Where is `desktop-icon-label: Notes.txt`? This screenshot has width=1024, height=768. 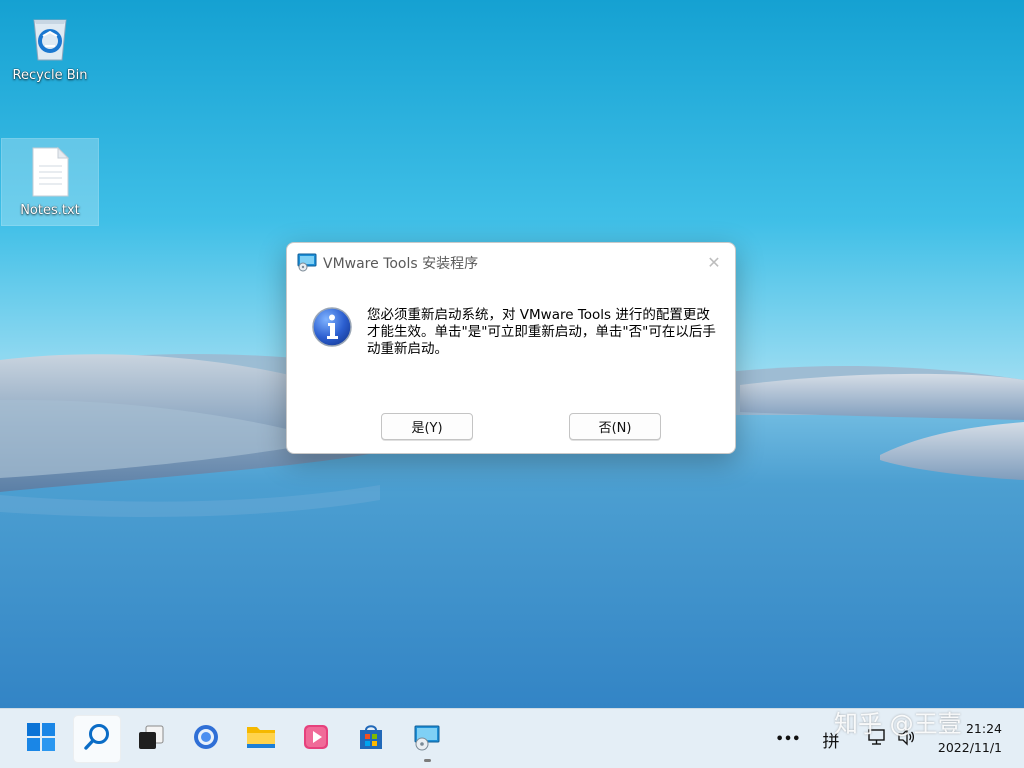 desktop-icon-label: Notes.txt is located at coordinates (50, 210).